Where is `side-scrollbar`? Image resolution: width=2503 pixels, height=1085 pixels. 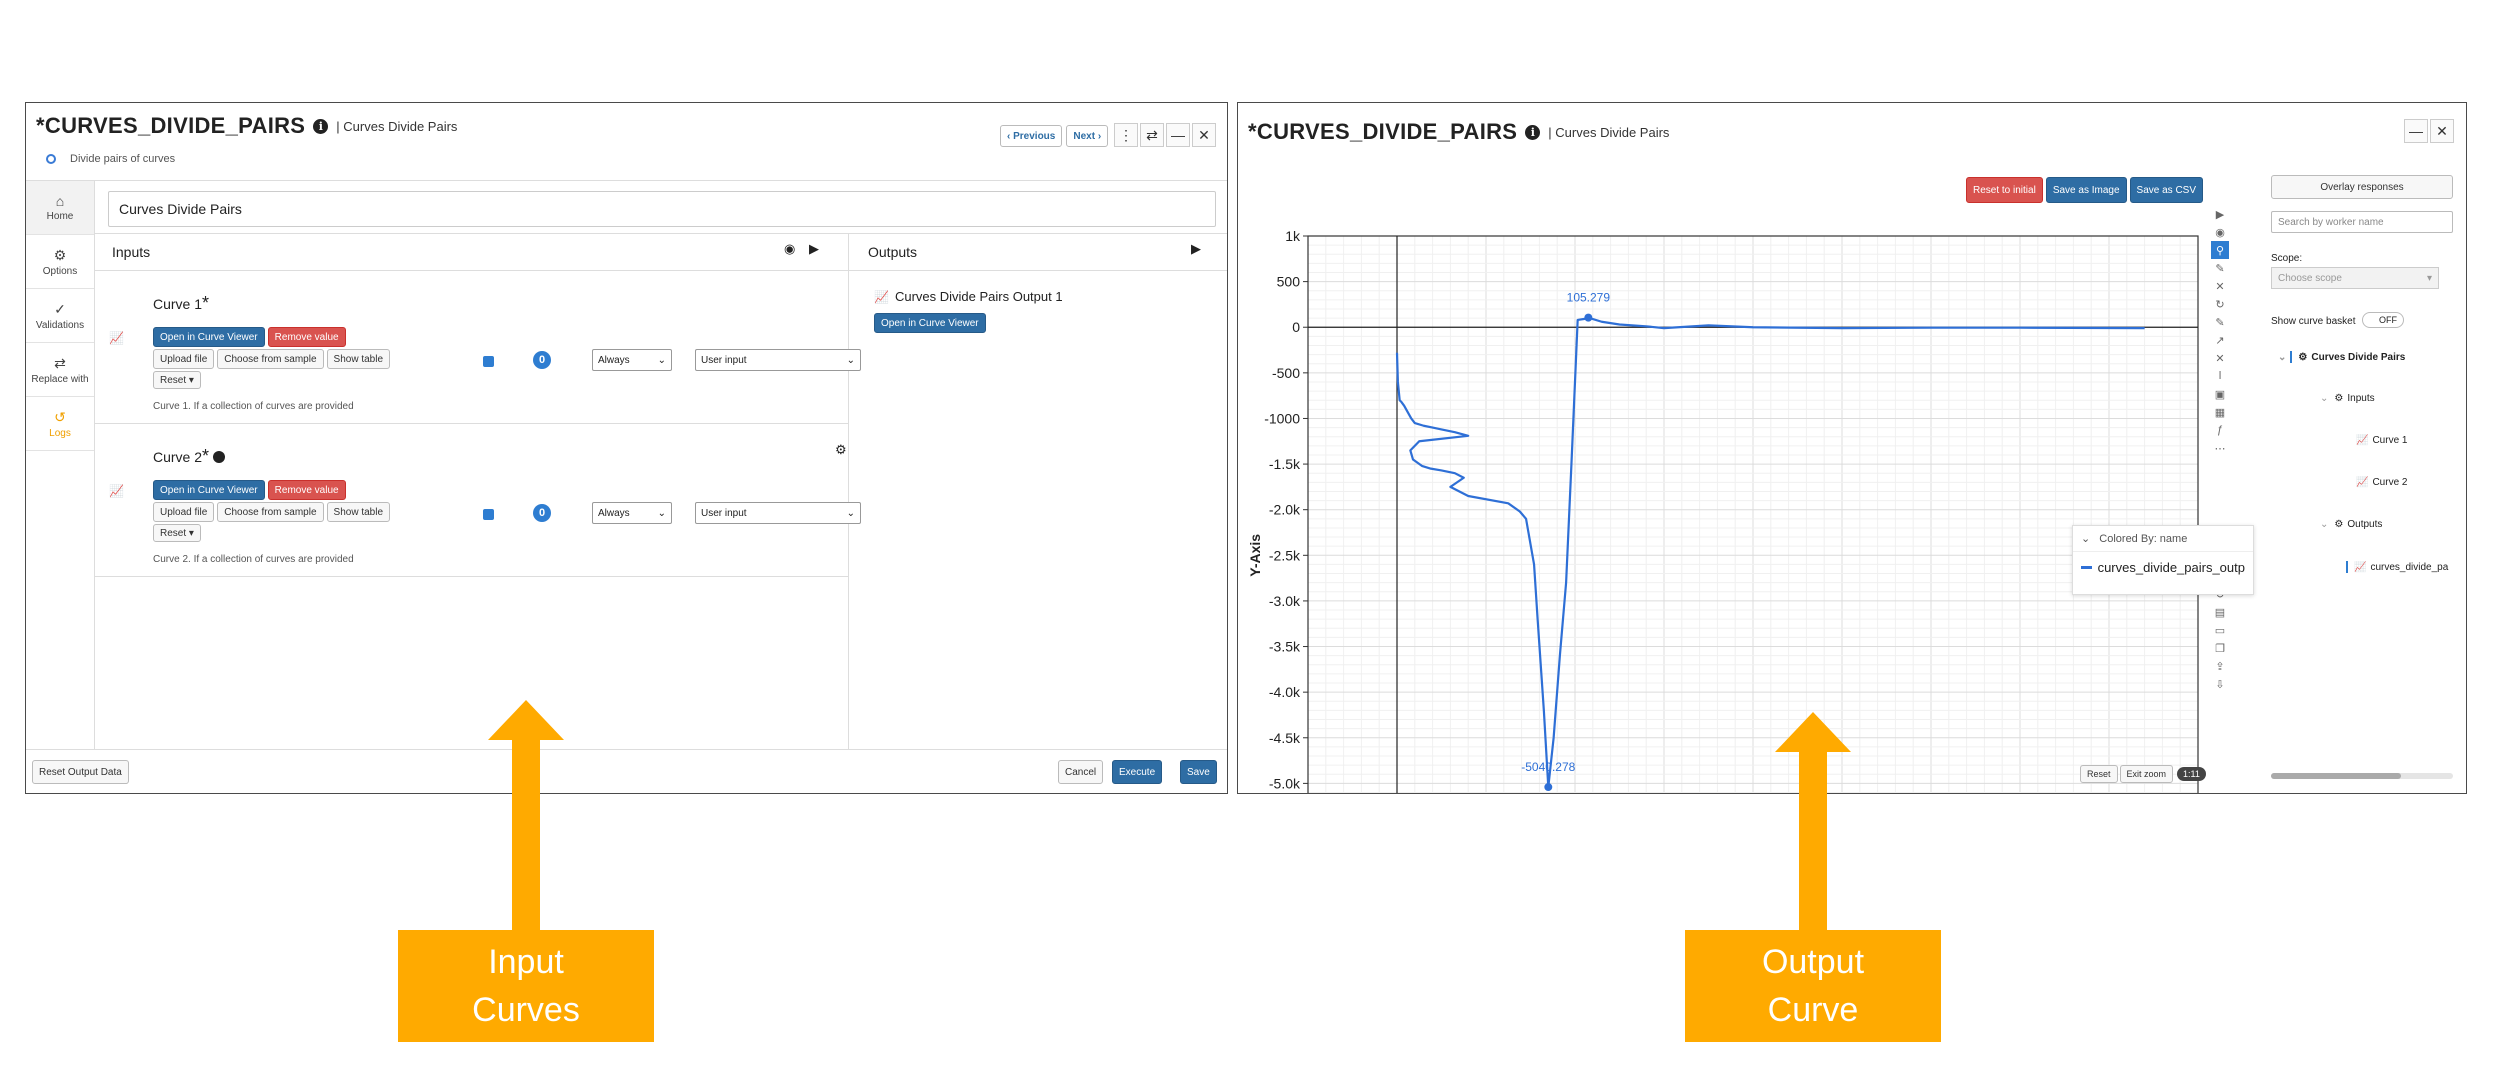
side-scrollbar is located at coordinates (2362, 776).